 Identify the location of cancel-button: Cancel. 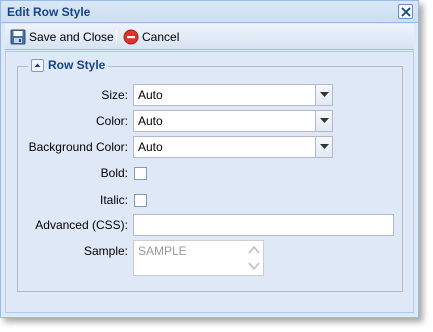
(151, 37).